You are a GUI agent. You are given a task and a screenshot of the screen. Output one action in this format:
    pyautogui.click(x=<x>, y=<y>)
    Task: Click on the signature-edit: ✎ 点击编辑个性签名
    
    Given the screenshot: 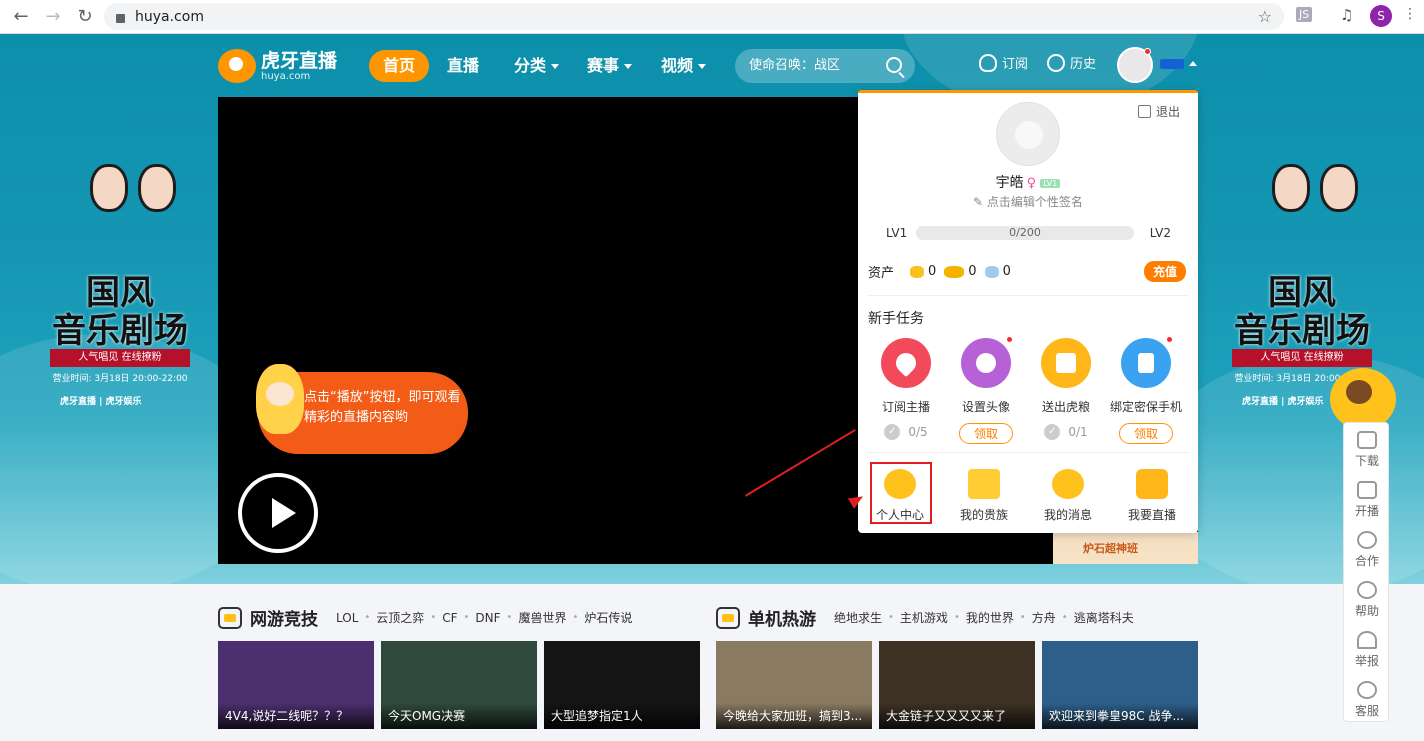 What is the action you would take?
    pyautogui.click(x=1028, y=201)
    